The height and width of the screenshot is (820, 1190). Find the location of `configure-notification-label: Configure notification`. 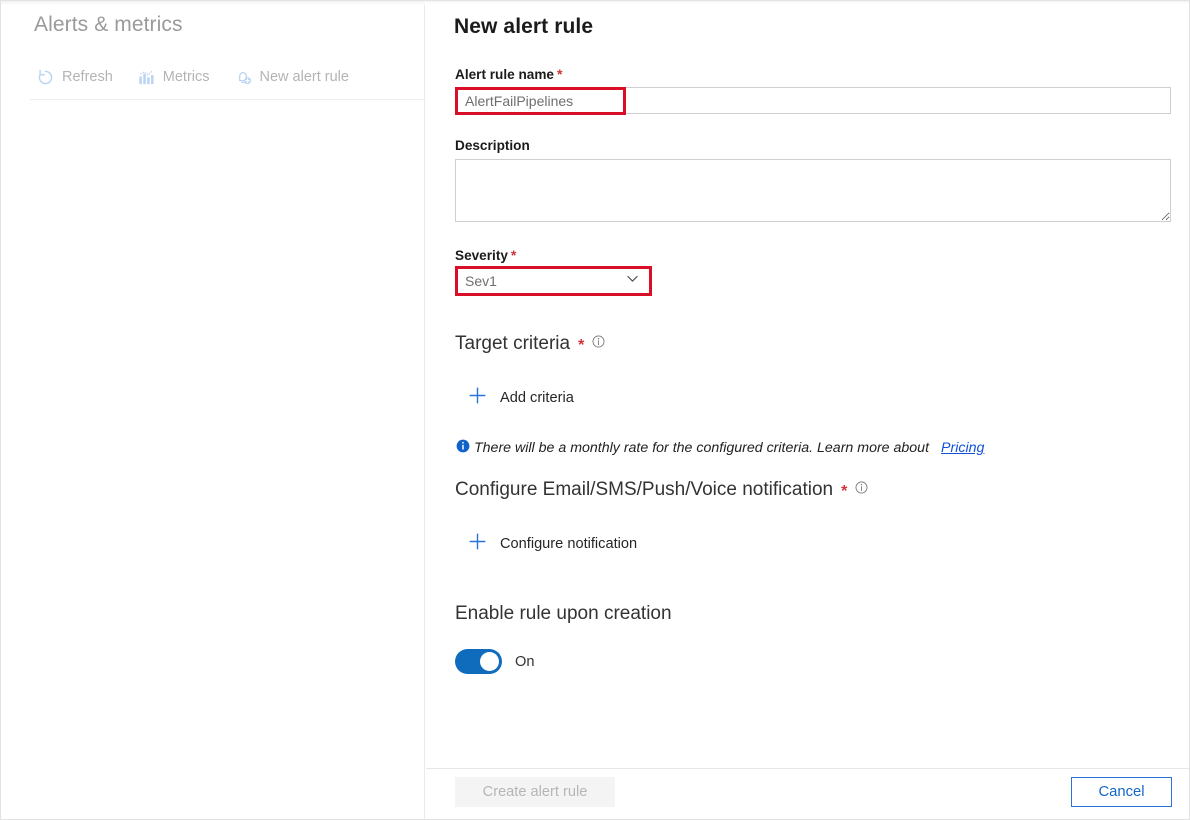

configure-notification-label: Configure notification is located at coordinates (569, 544).